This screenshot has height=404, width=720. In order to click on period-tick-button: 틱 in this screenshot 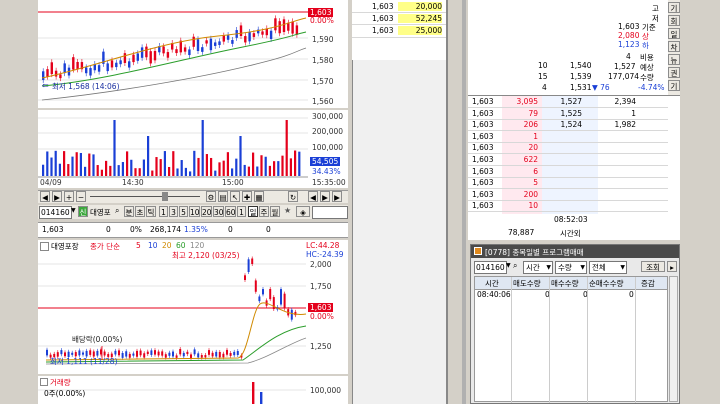, I will do `click(151, 211)`.